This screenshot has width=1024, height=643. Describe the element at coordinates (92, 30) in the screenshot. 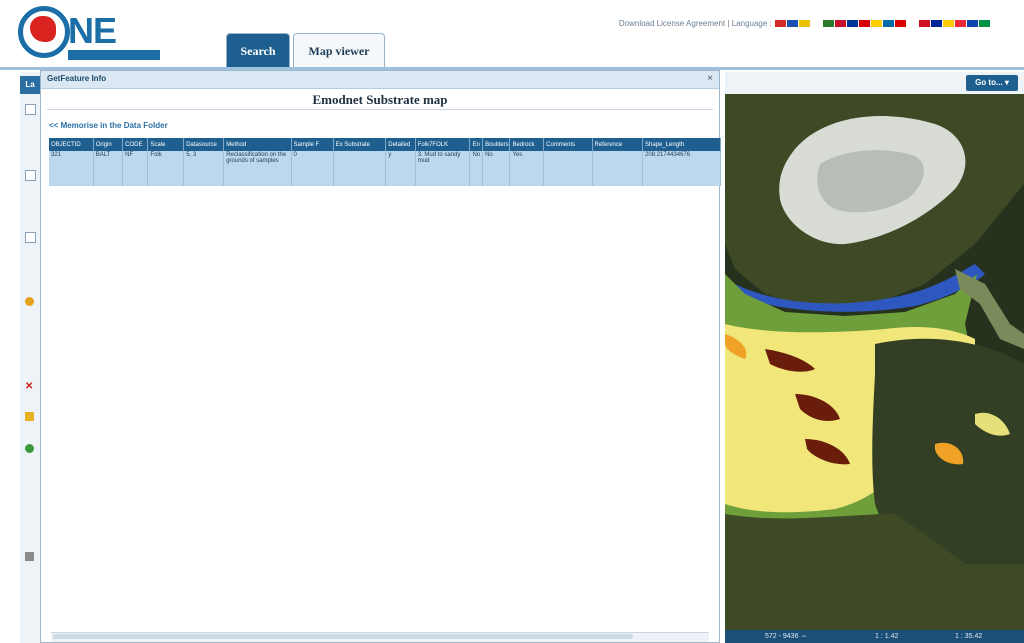

I see `logo-text: NE` at that location.